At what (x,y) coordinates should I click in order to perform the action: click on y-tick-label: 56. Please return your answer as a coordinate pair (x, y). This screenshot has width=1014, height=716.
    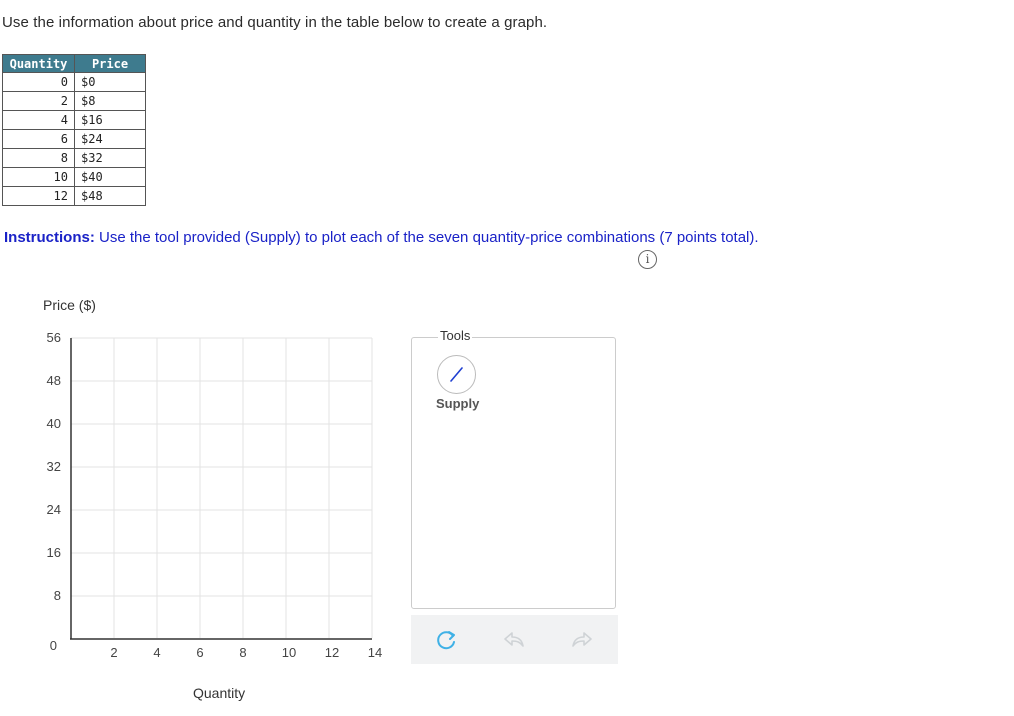
    Looking at the image, I should click on (53, 337).